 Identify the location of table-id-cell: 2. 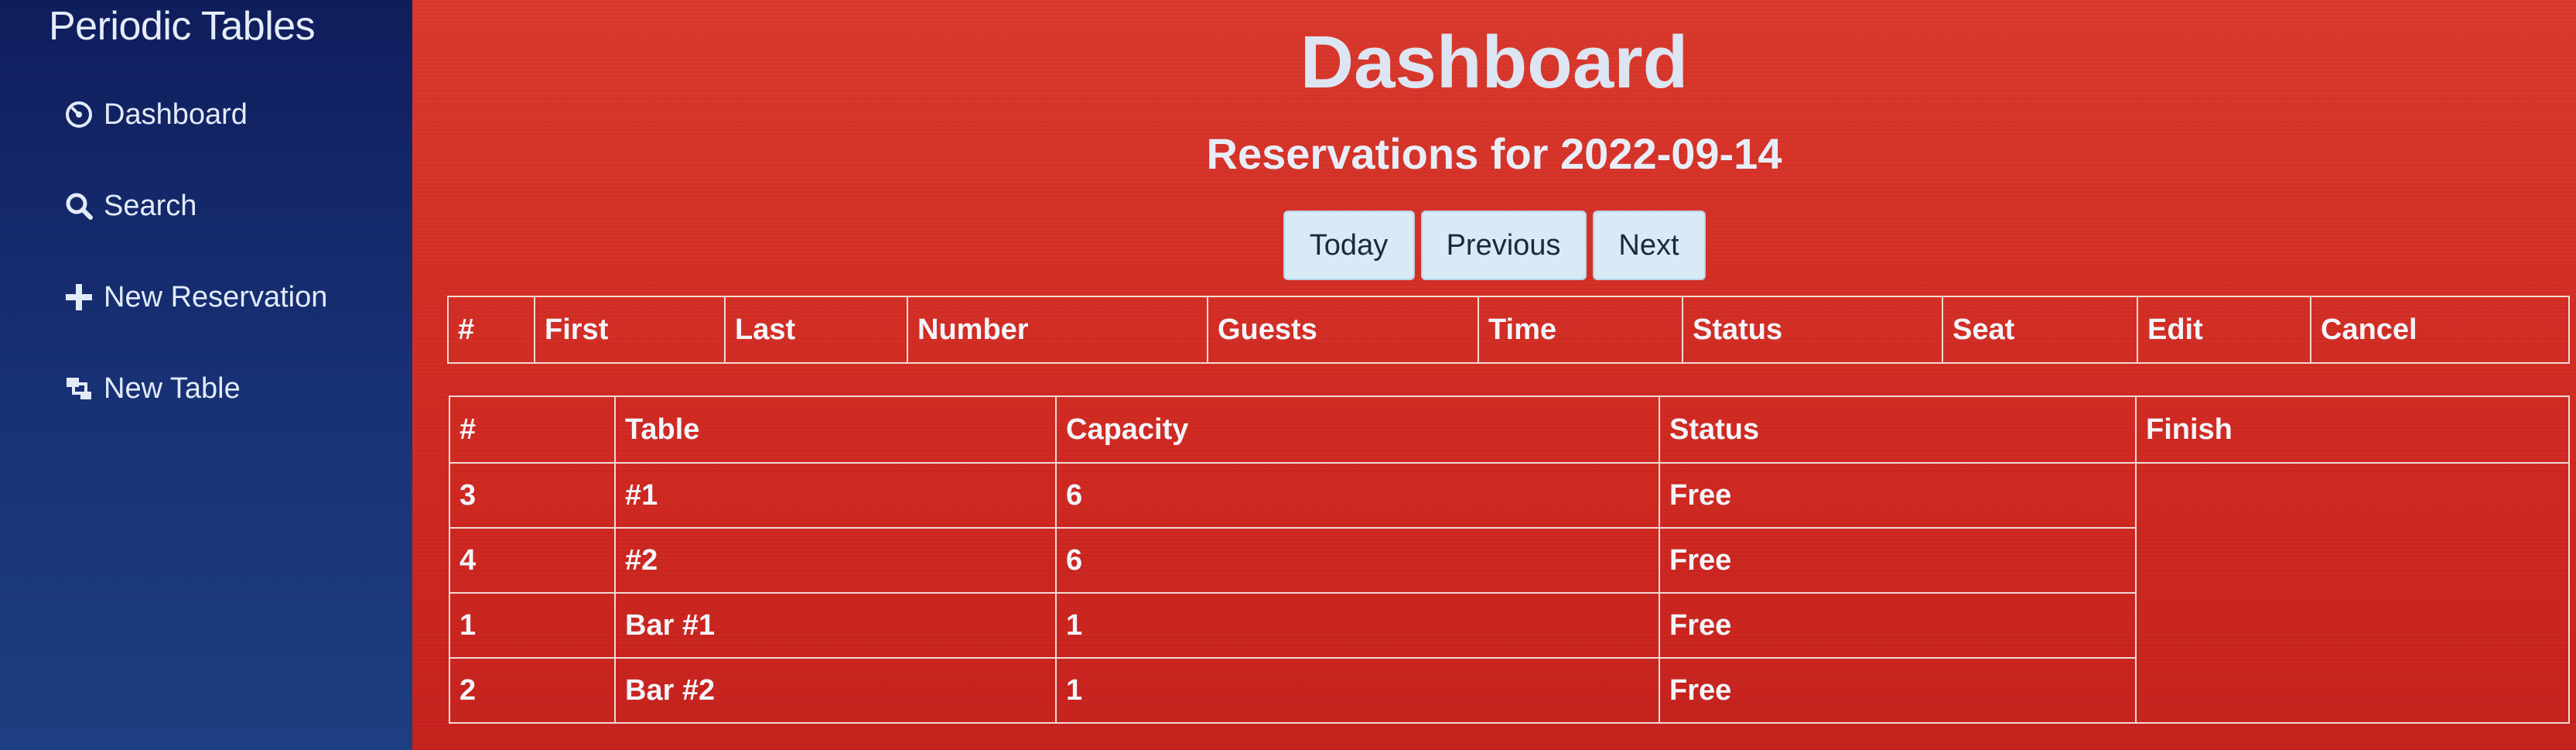
(532, 690).